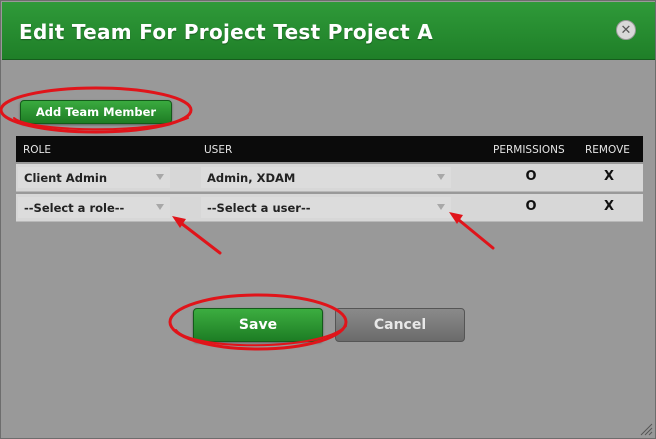 The height and width of the screenshot is (439, 656). Describe the element at coordinates (251, 177) in the screenshot. I see `user-select-value: Admin, XDAM` at that location.